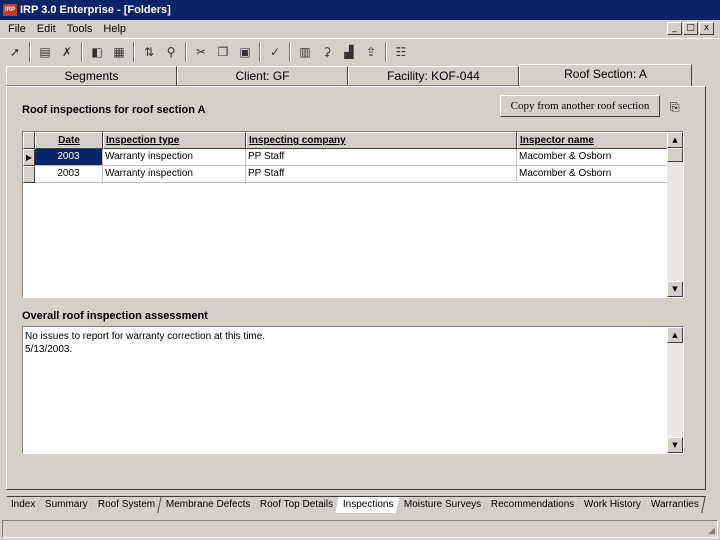 The image size is (720, 540). Describe the element at coordinates (678, 108) in the screenshot. I see `copy-records-icon: ⎘` at that location.